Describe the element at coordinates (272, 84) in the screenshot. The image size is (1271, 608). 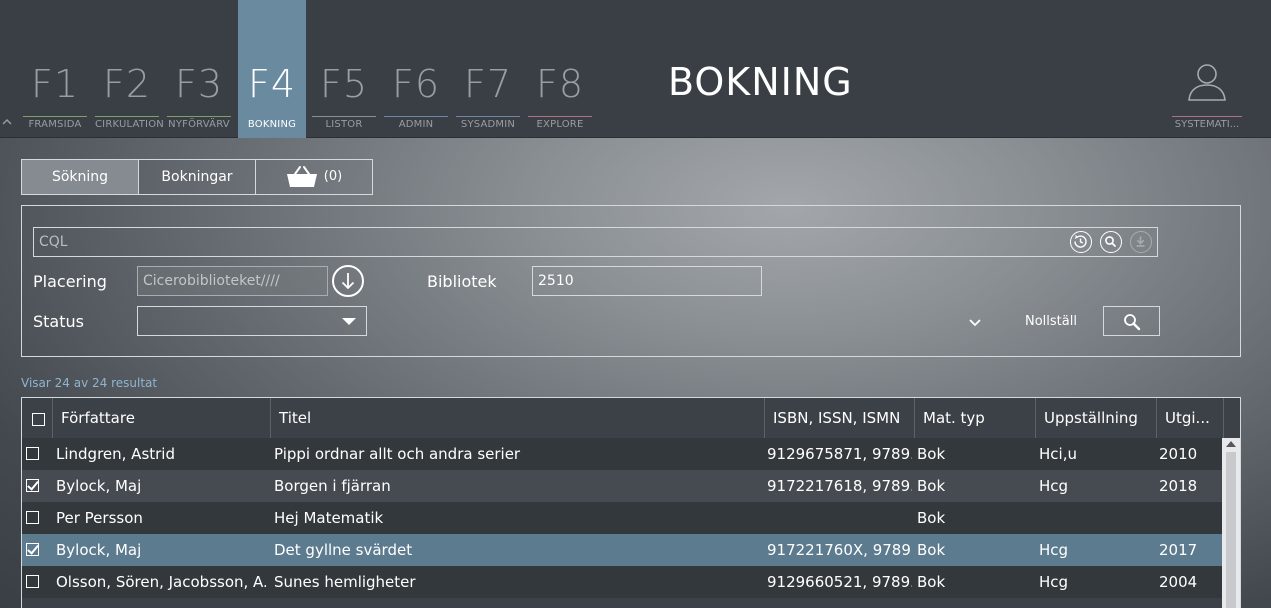
I see `nav-tab-key: F4` at that location.